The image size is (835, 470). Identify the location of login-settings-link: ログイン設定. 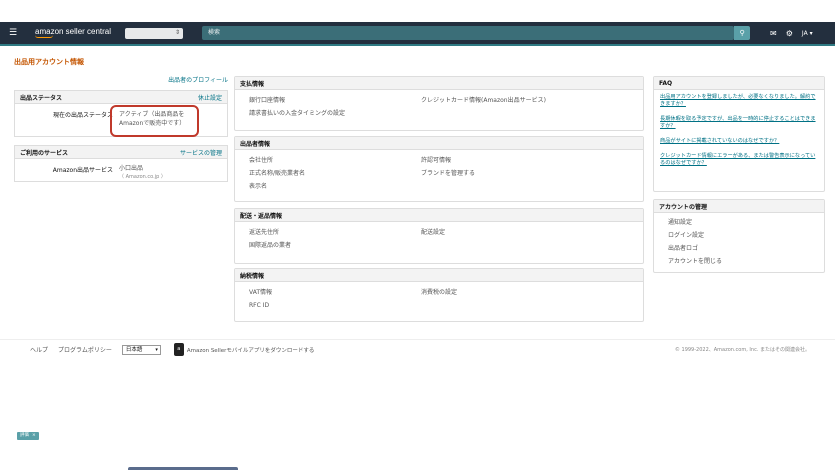
(739, 235).